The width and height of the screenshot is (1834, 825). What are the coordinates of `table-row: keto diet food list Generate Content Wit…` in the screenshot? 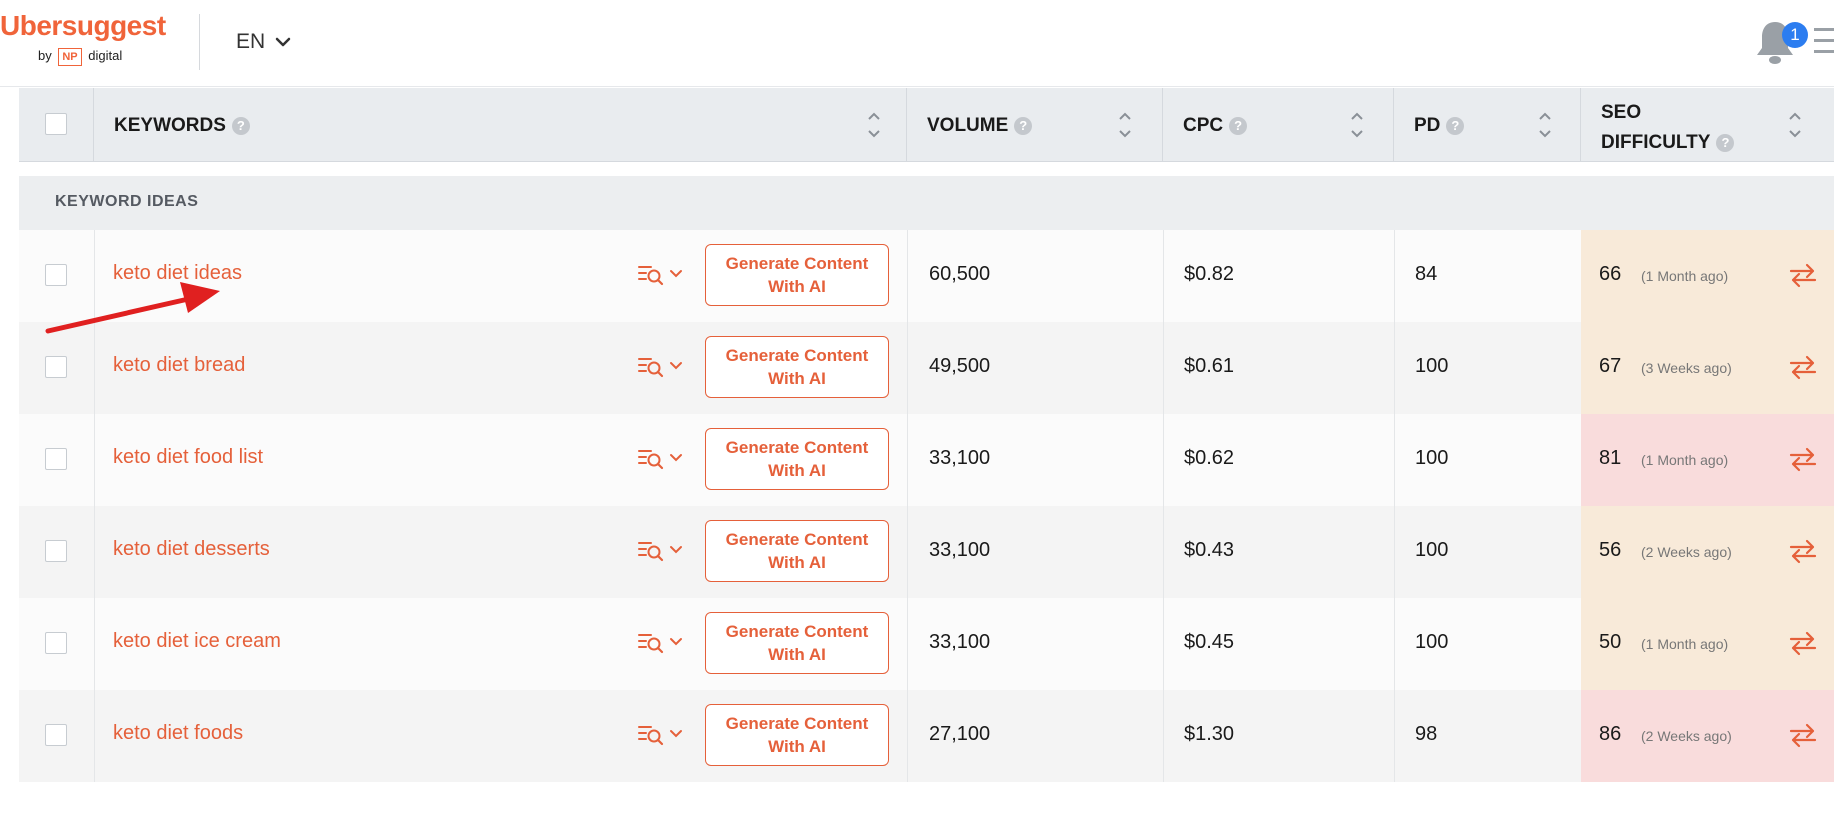 It's located at (926, 460).